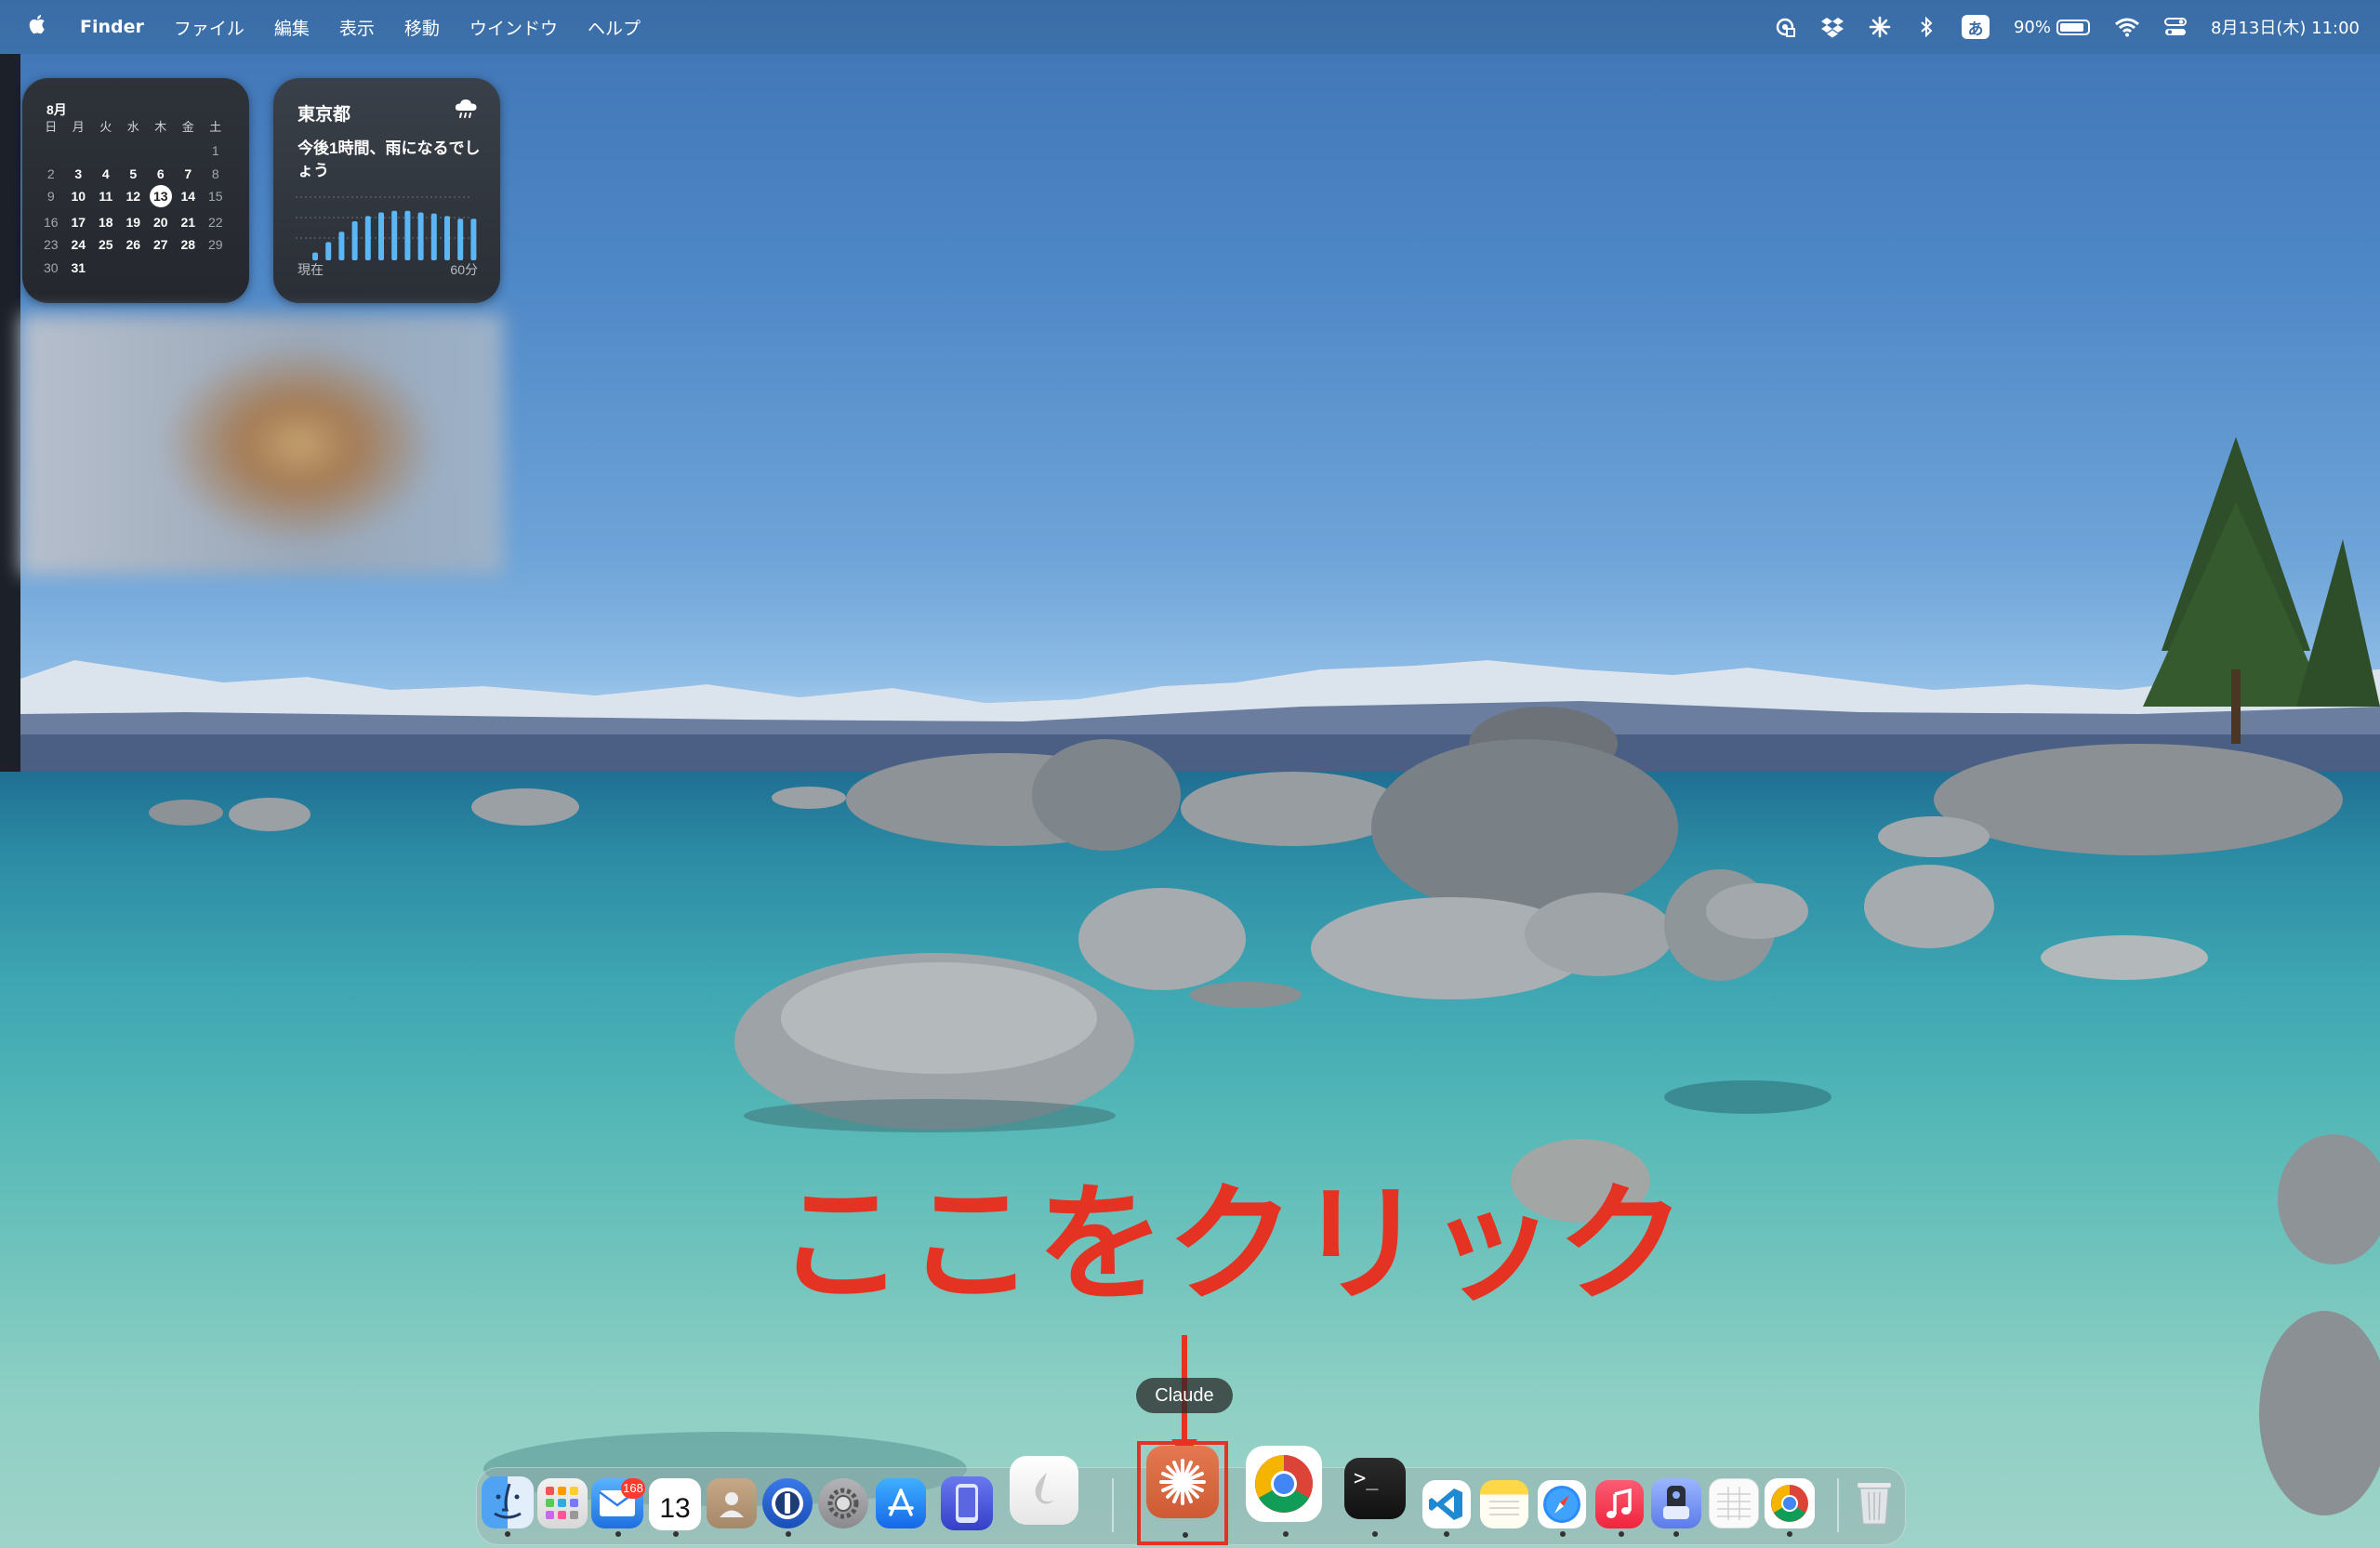 This screenshot has height=1548, width=2380. Describe the element at coordinates (188, 173) in the screenshot. I see `calendar-day: 7` at that location.